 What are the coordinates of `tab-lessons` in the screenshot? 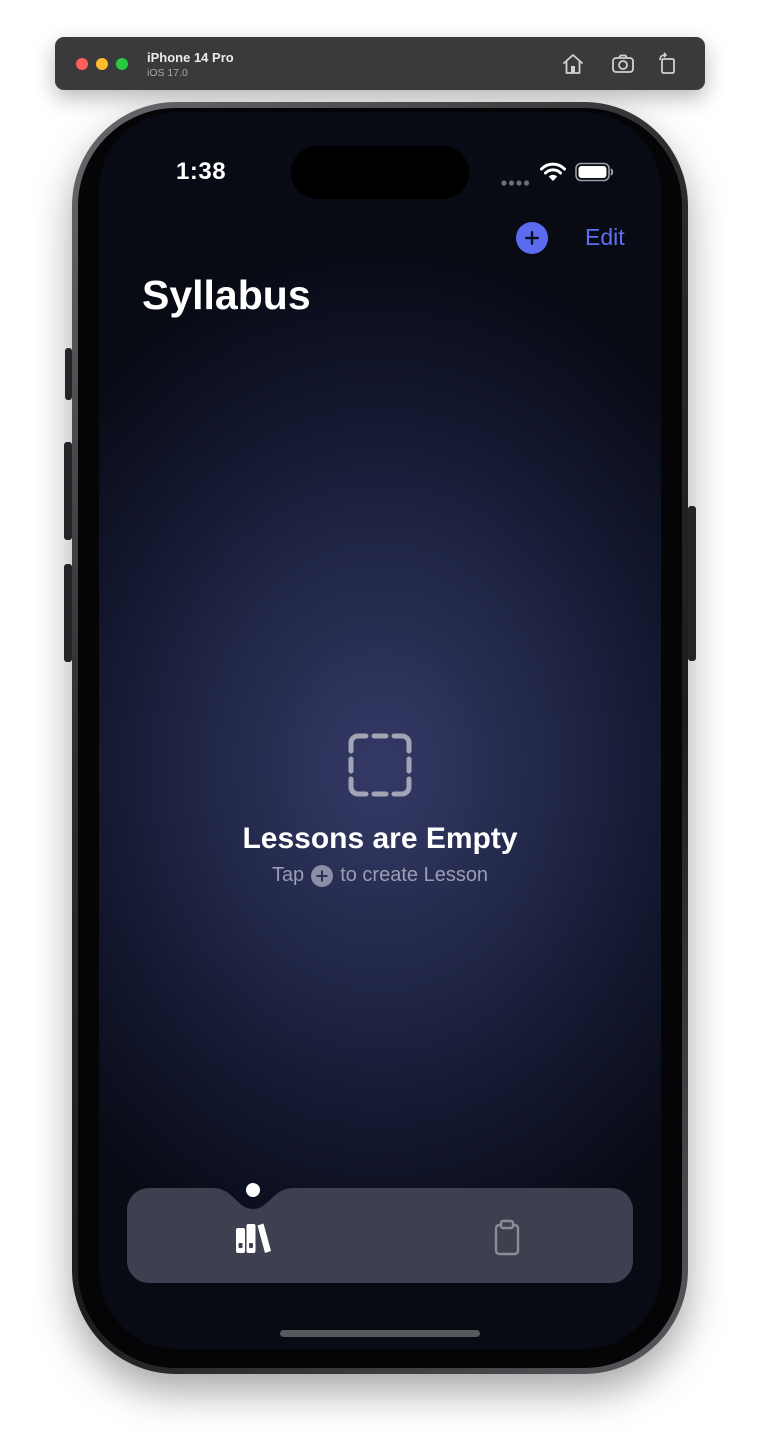 It's located at (253, 1240).